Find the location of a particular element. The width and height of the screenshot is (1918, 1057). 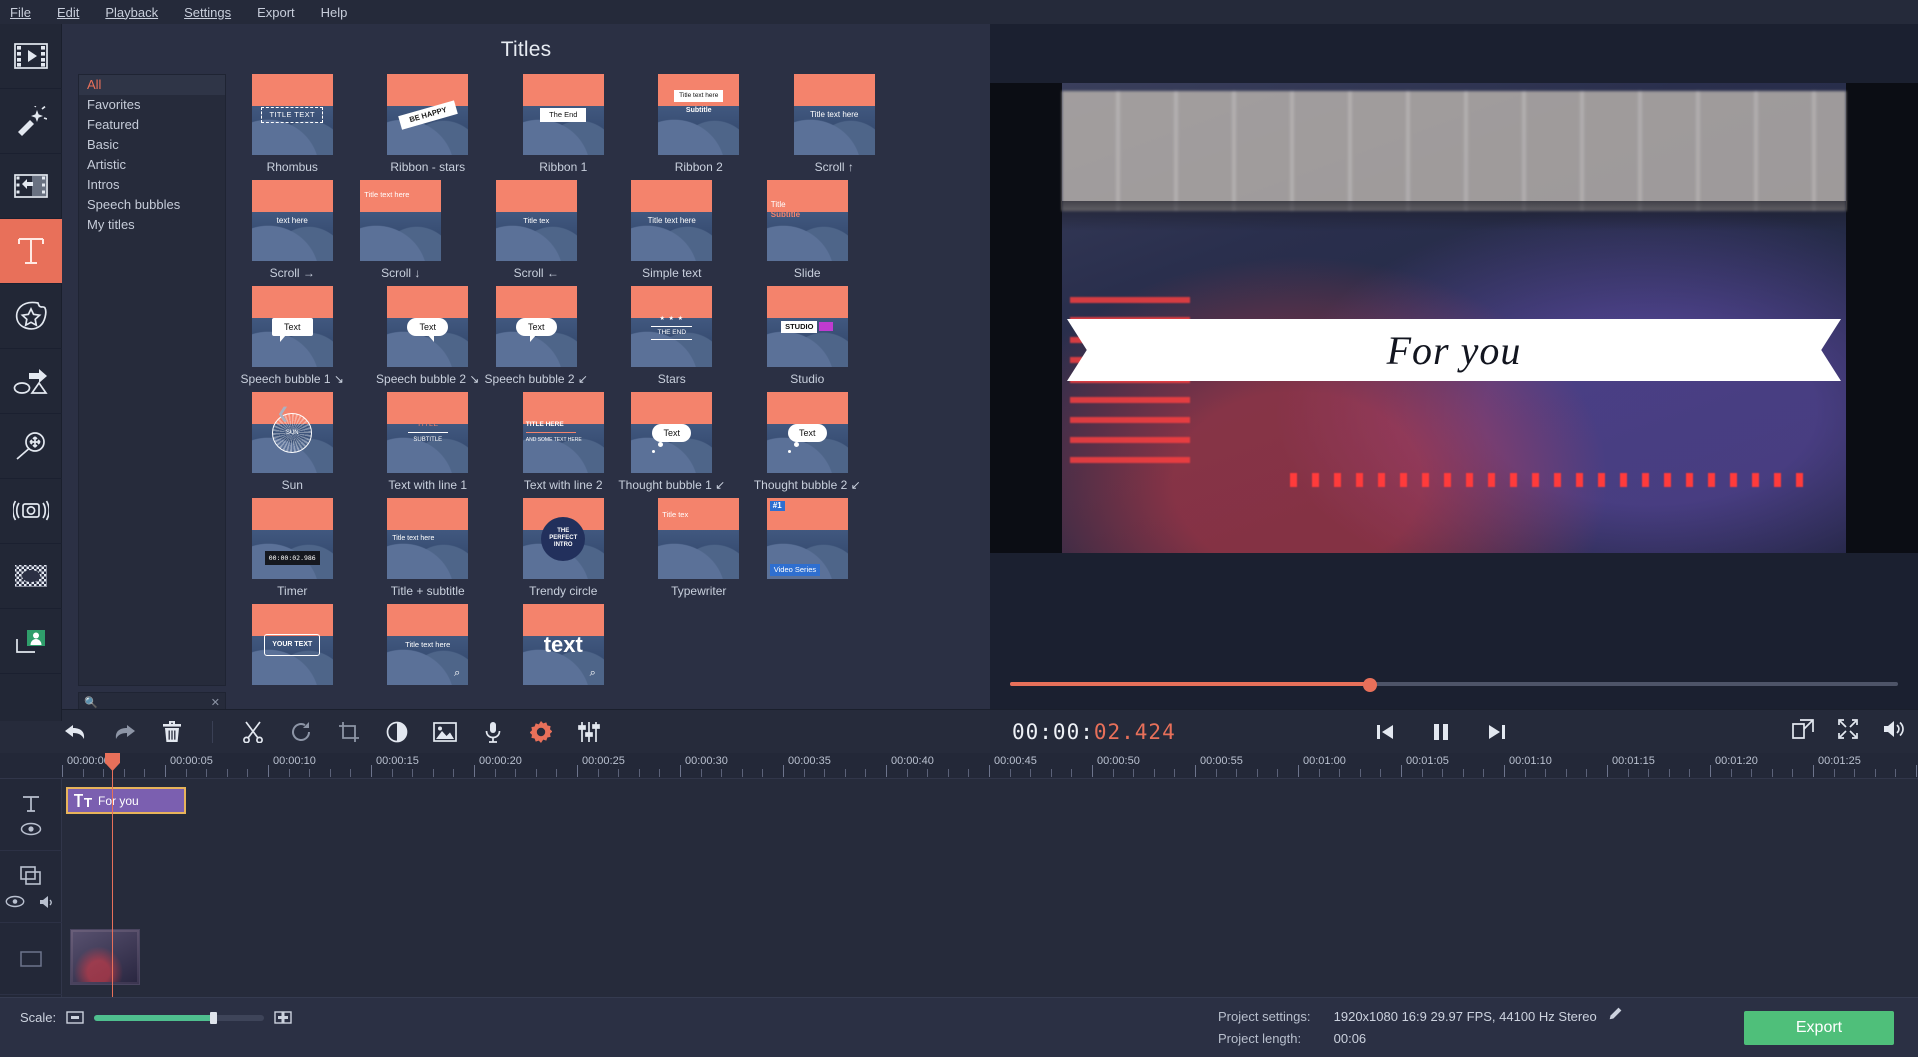

title-preset-item: Text Speech bubble 1 ↘ is located at coordinates (292, 336).